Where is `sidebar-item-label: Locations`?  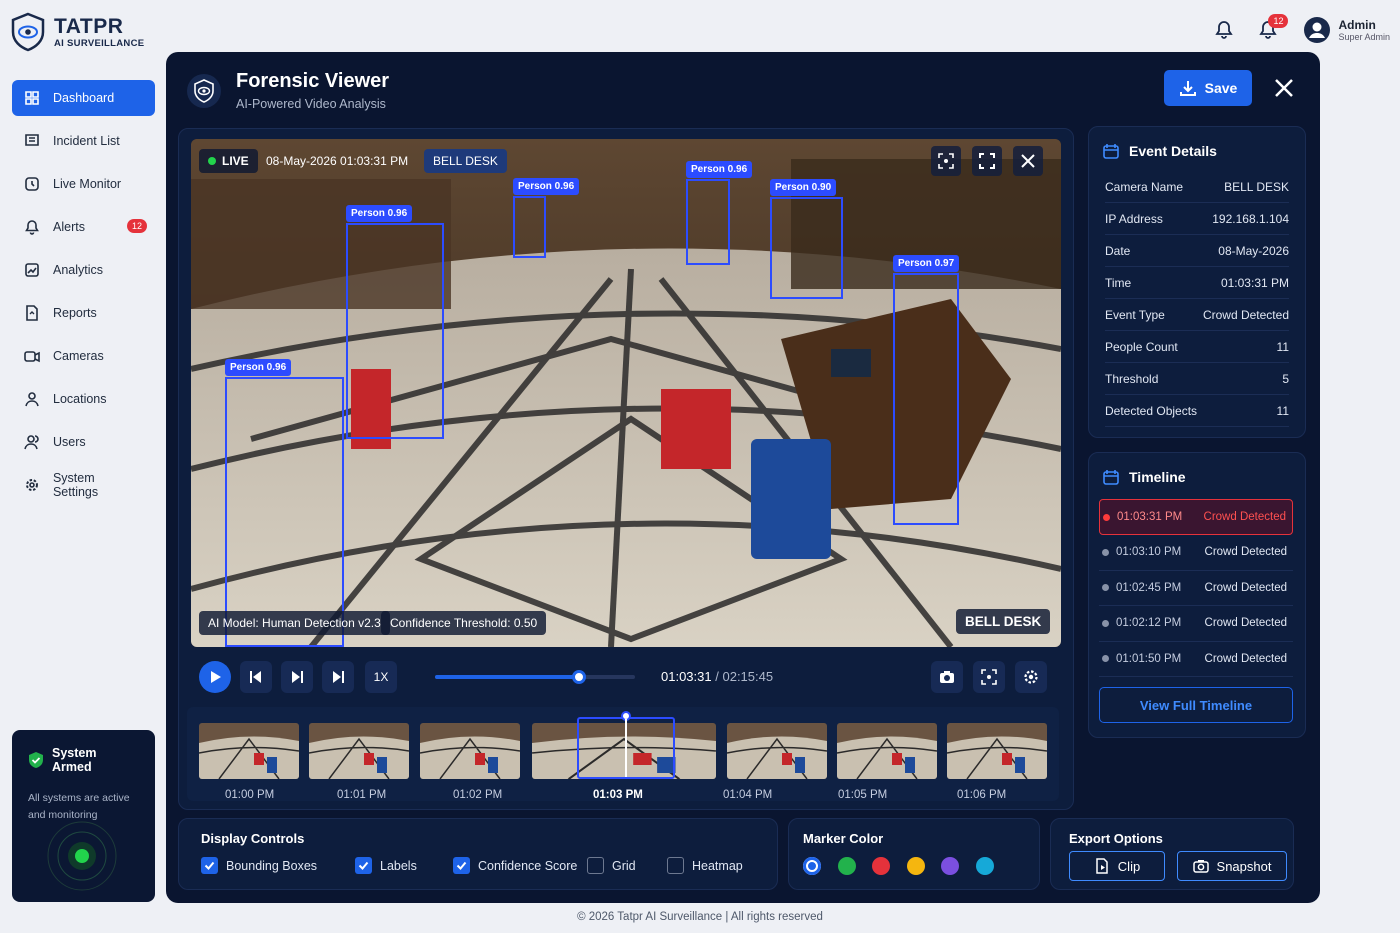 sidebar-item-label: Locations is located at coordinates (80, 399).